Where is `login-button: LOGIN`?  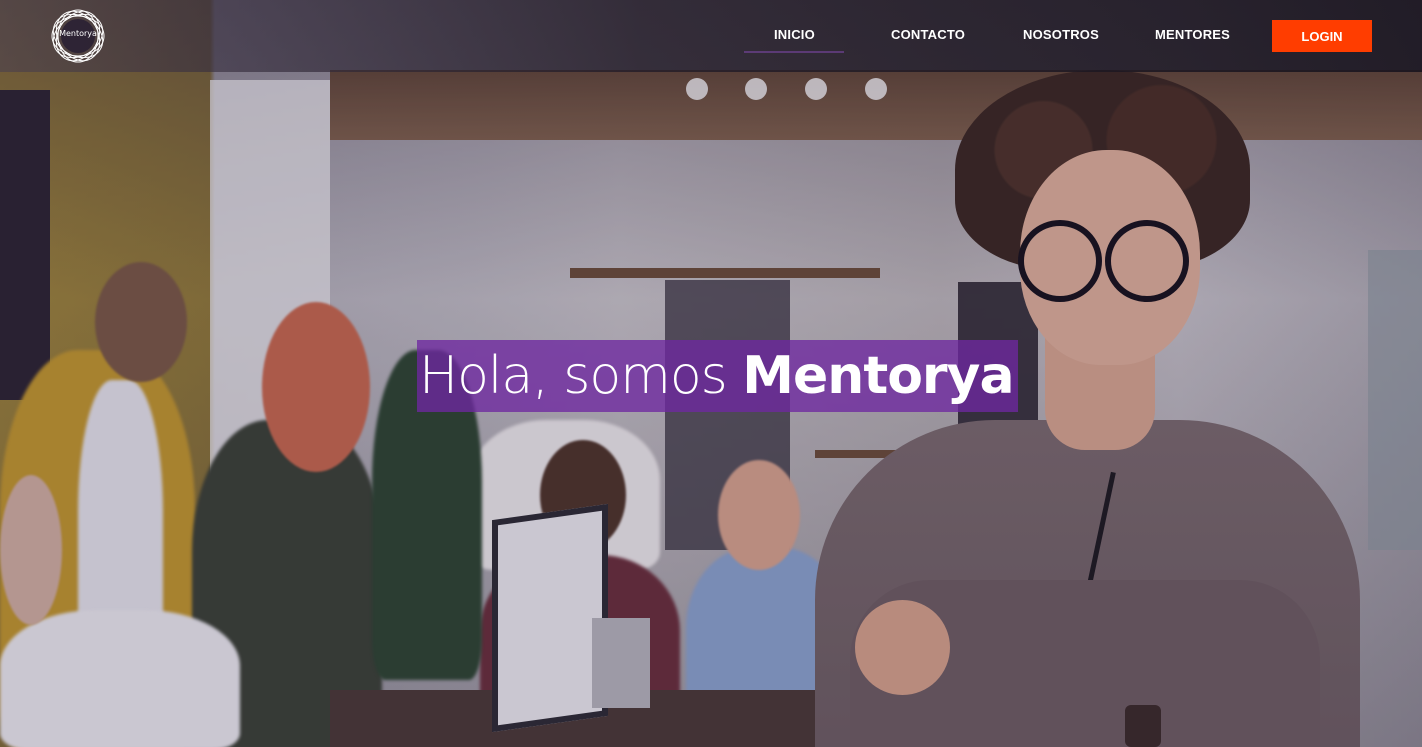
login-button: LOGIN is located at coordinates (1322, 36).